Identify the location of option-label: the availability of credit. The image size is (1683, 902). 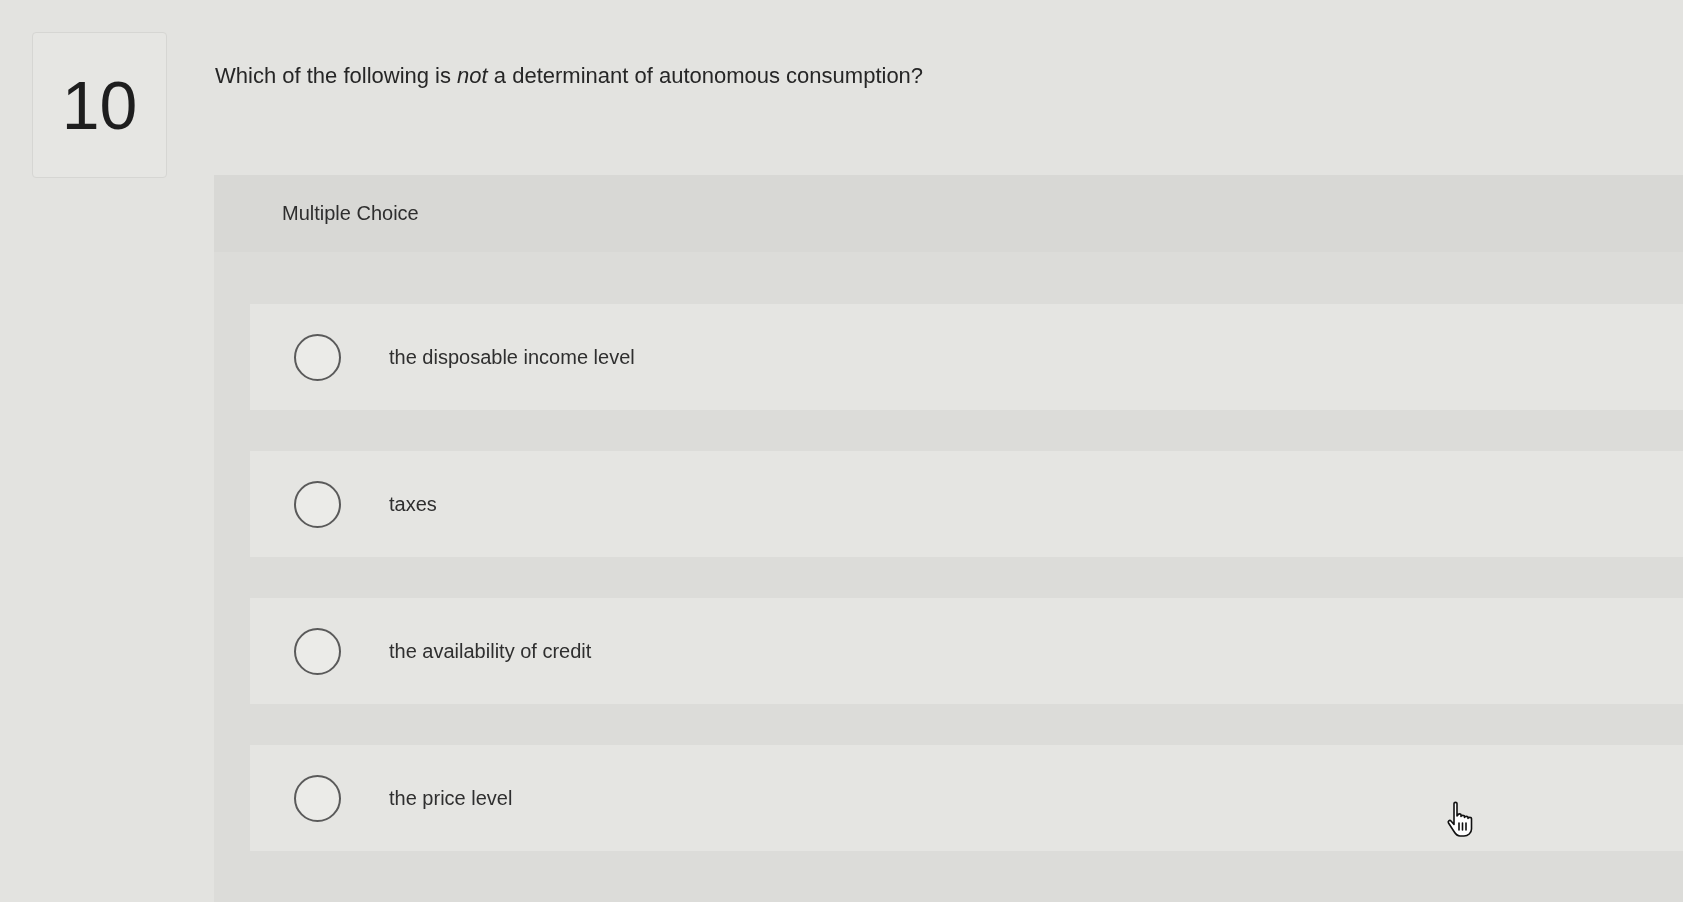
(490, 651).